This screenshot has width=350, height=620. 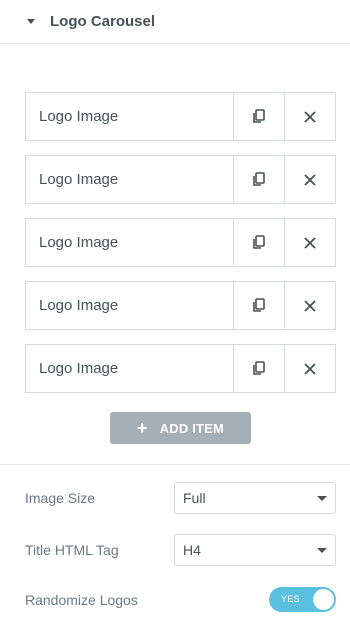 What do you see at coordinates (302, 599) in the screenshot?
I see `randomize-toggle: YES` at bounding box center [302, 599].